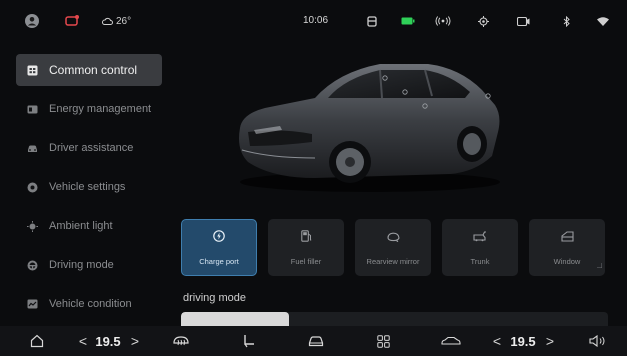  I want to click on profile-icon, so click(32, 21).